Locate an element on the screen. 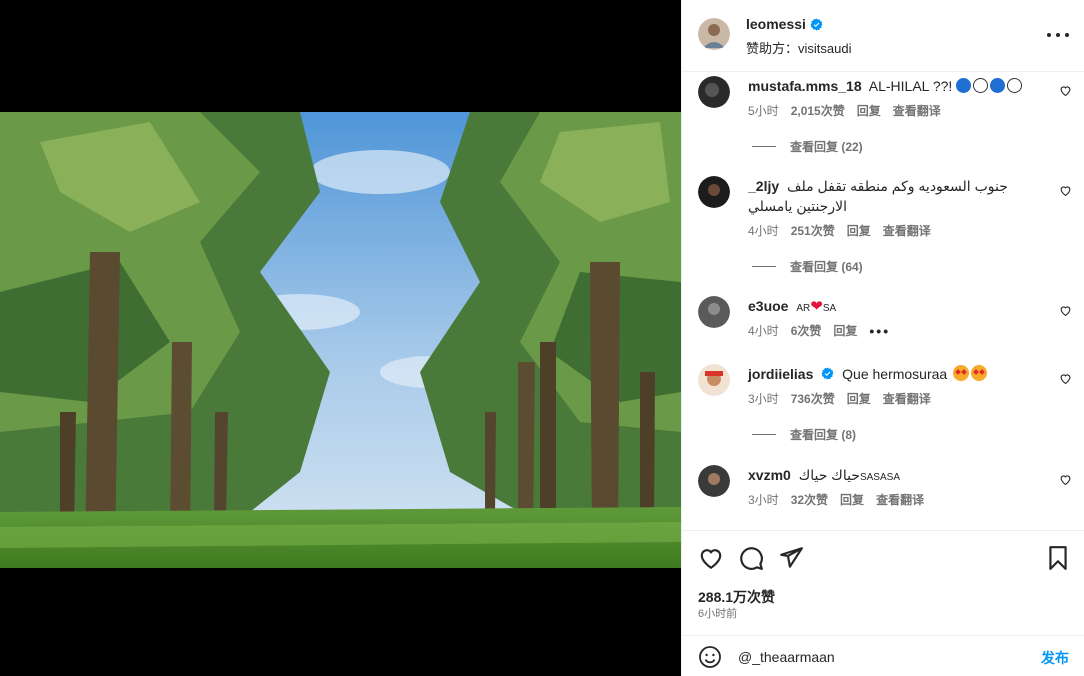 Image resolution: width=1084 pixels, height=676 pixels. post-header: leomessi 赞助方：visitsaudi is located at coordinates (883, 36).